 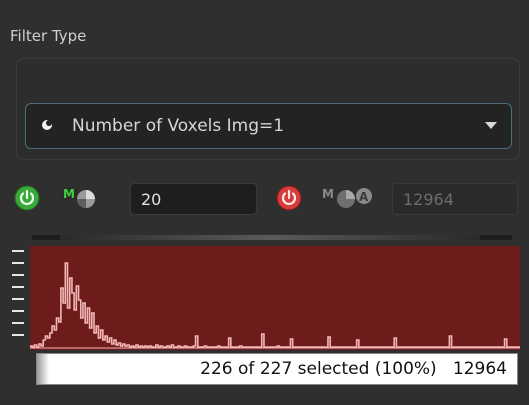 I want to click on upper-threshold-input: 12964, so click(x=455, y=199).